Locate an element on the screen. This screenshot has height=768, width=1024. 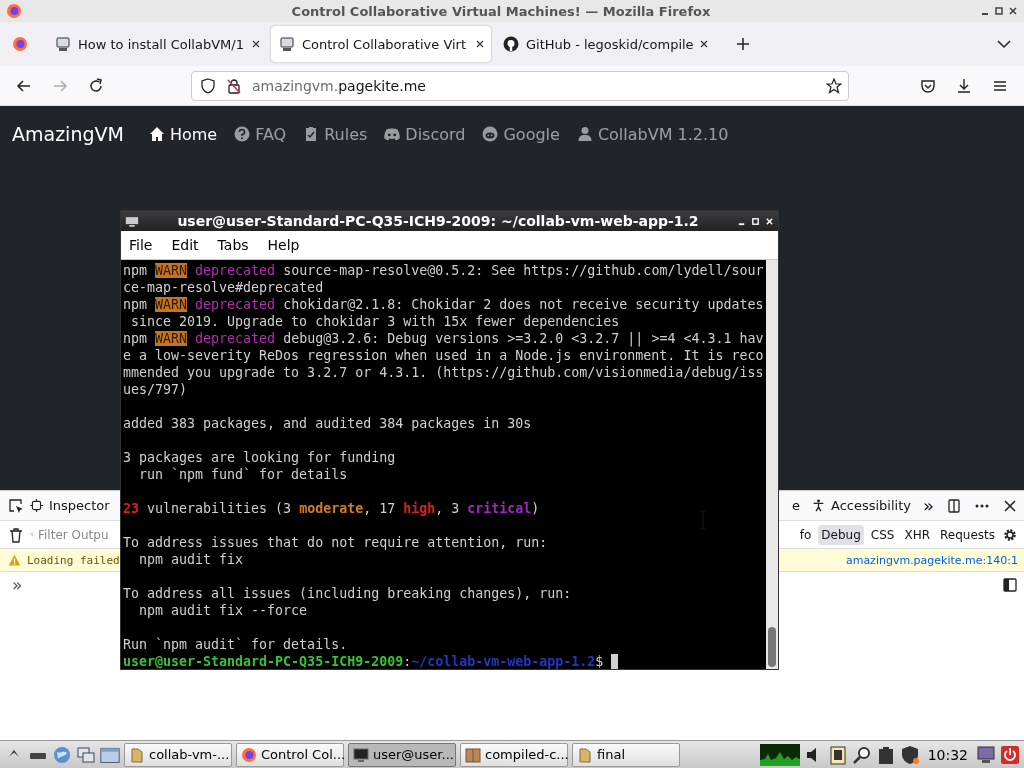
pocket-icon is located at coordinates (928, 85).